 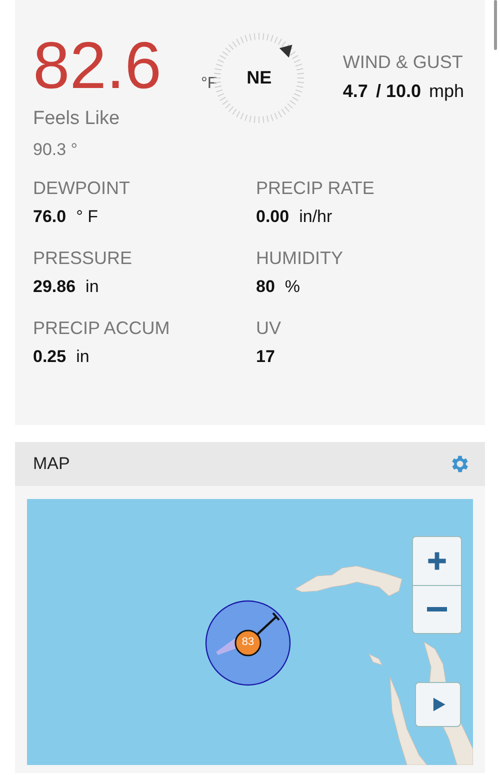 What do you see at coordinates (292, 287) in the screenshot?
I see `reading-unit: %` at bounding box center [292, 287].